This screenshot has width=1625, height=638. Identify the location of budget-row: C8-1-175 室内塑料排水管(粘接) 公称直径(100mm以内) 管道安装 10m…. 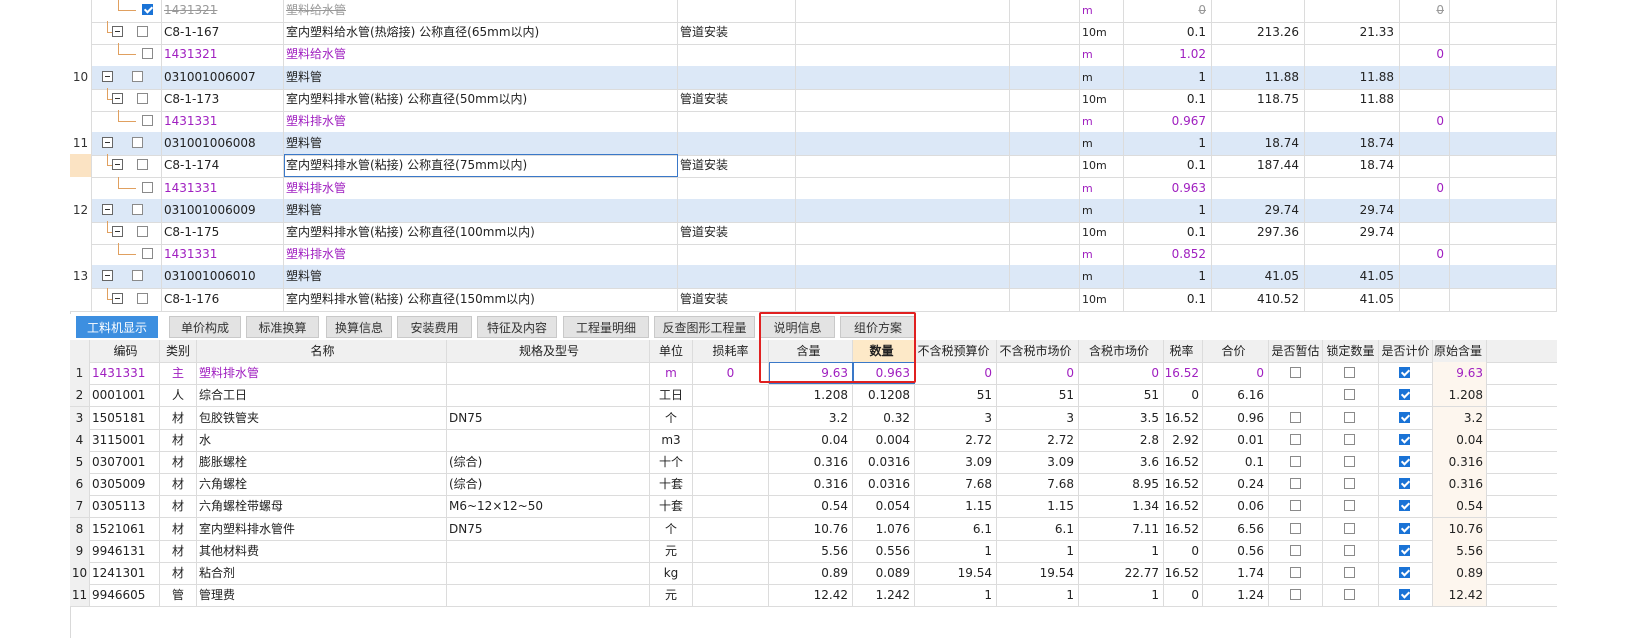
(813, 233).